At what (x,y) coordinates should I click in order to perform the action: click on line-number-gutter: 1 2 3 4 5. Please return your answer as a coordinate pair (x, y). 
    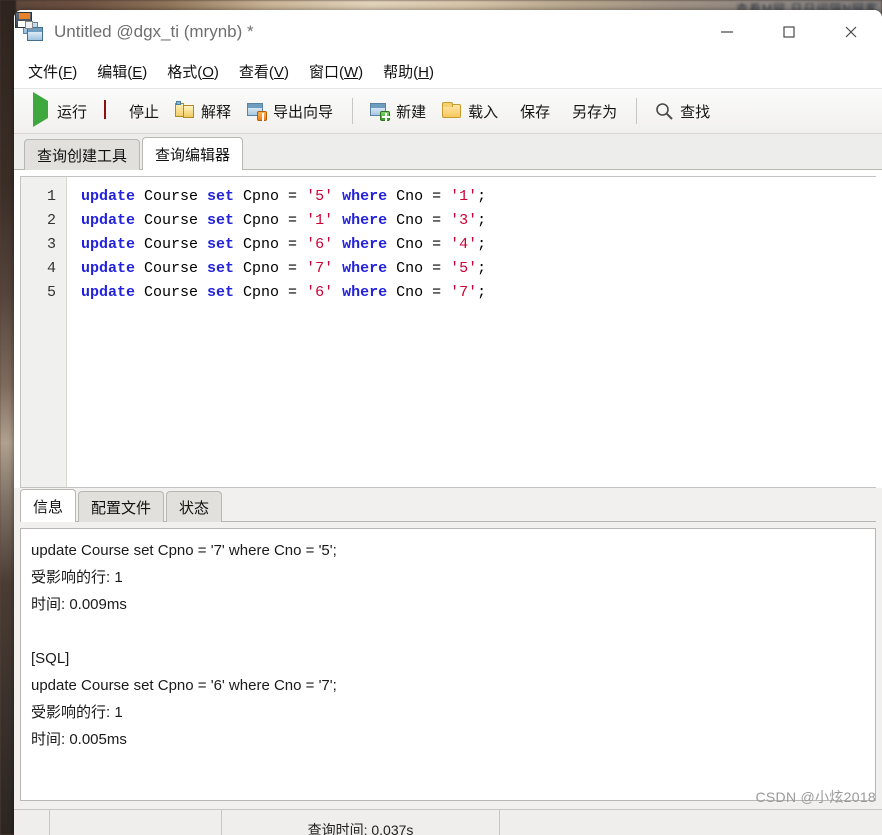
    Looking at the image, I should click on (44, 332).